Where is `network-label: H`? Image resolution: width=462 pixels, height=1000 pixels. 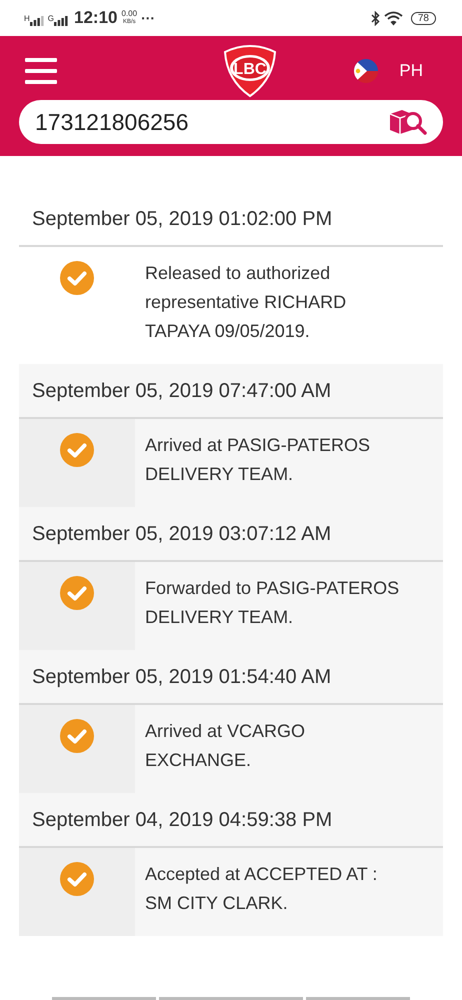 network-label: H is located at coordinates (27, 18).